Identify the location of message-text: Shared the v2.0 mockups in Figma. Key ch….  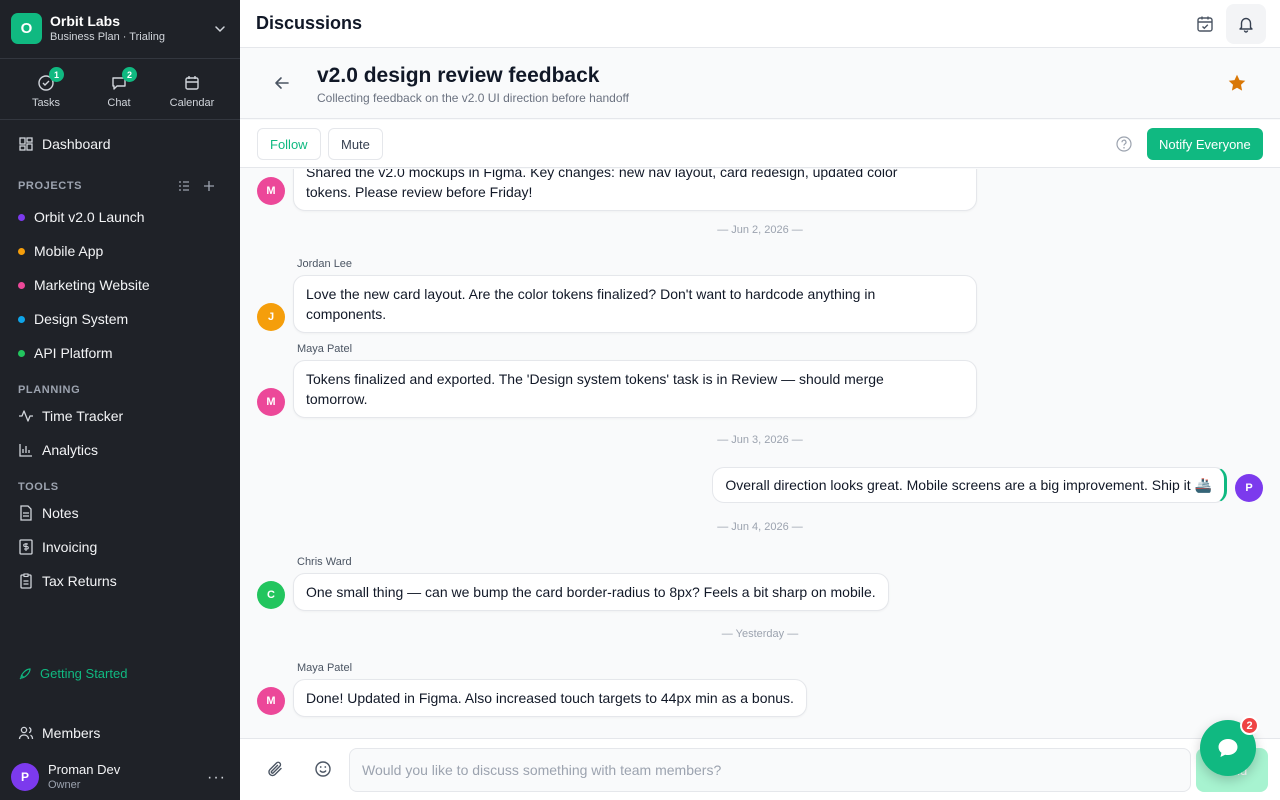
(602, 174).